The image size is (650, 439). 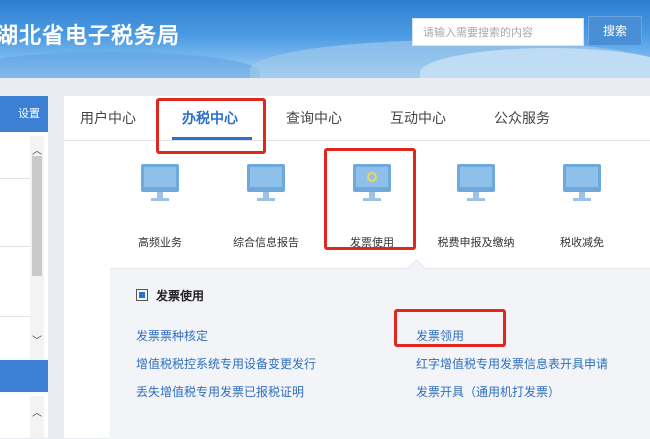 I want to click on site-title: 湖北省电子税务局, so click(x=90, y=36).